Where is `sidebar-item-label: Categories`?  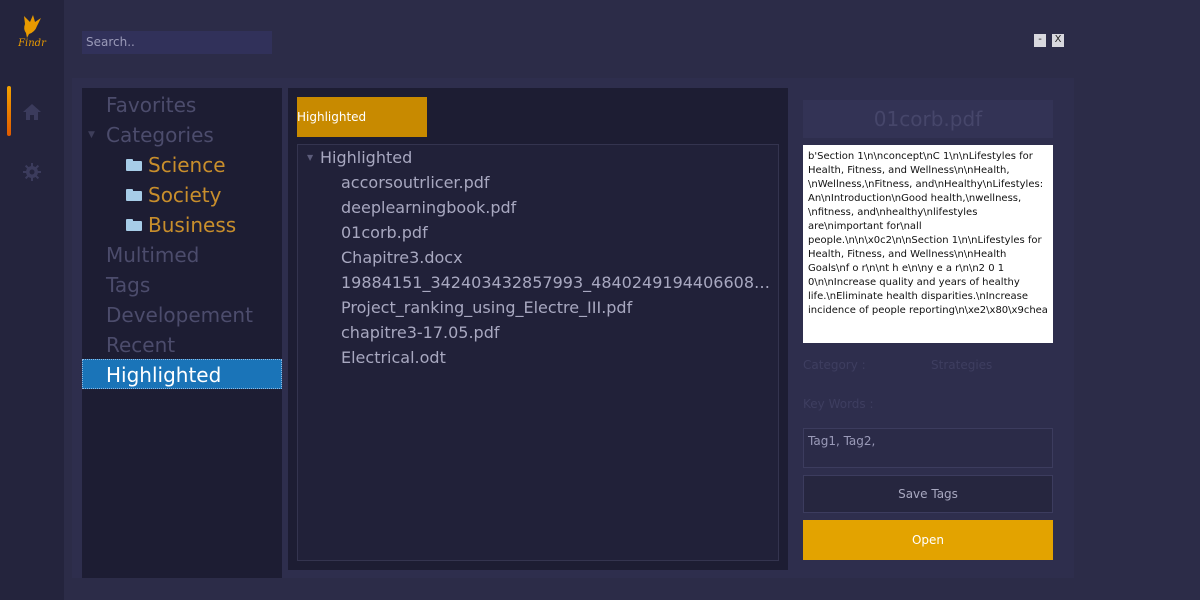
sidebar-item-label: Categories is located at coordinates (160, 135).